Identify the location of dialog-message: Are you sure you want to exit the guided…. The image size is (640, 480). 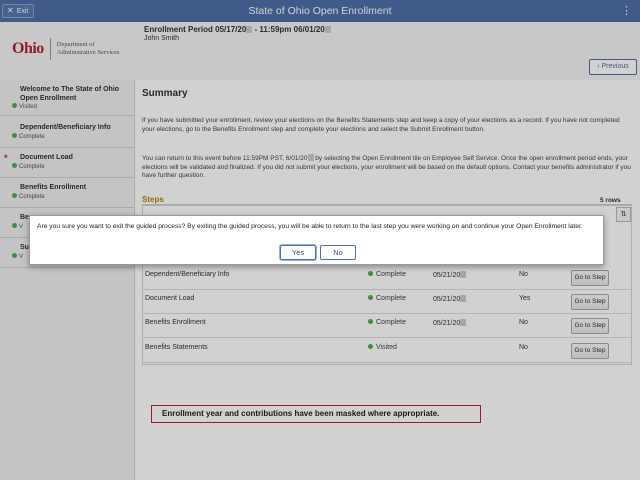
(310, 226).